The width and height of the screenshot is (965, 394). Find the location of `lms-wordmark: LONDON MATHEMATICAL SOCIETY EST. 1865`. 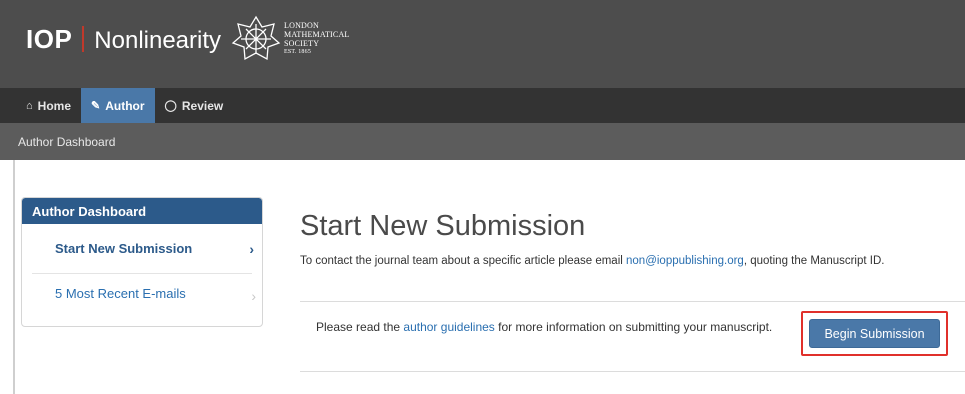

lms-wordmark: LONDON MATHEMATICAL SOCIETY EST. 1865 is located at coordinates (317, 39).